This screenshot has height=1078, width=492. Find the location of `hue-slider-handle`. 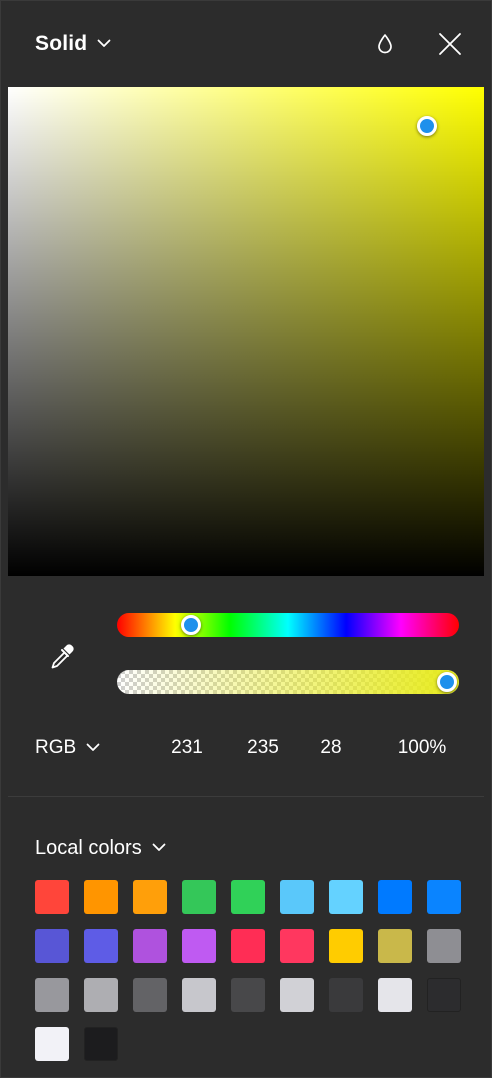

hue-slider-handle is located at coordinates (191, 625).